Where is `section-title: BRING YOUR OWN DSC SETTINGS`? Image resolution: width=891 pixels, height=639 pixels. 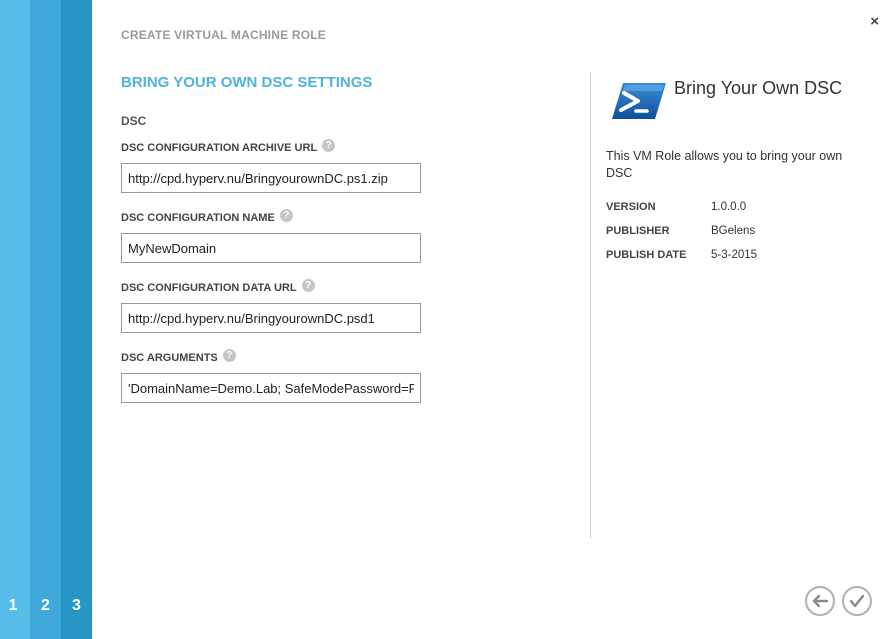 section-title: BRING YOUR OWN DSC SETTINGS is located at coordinates (247, 82).